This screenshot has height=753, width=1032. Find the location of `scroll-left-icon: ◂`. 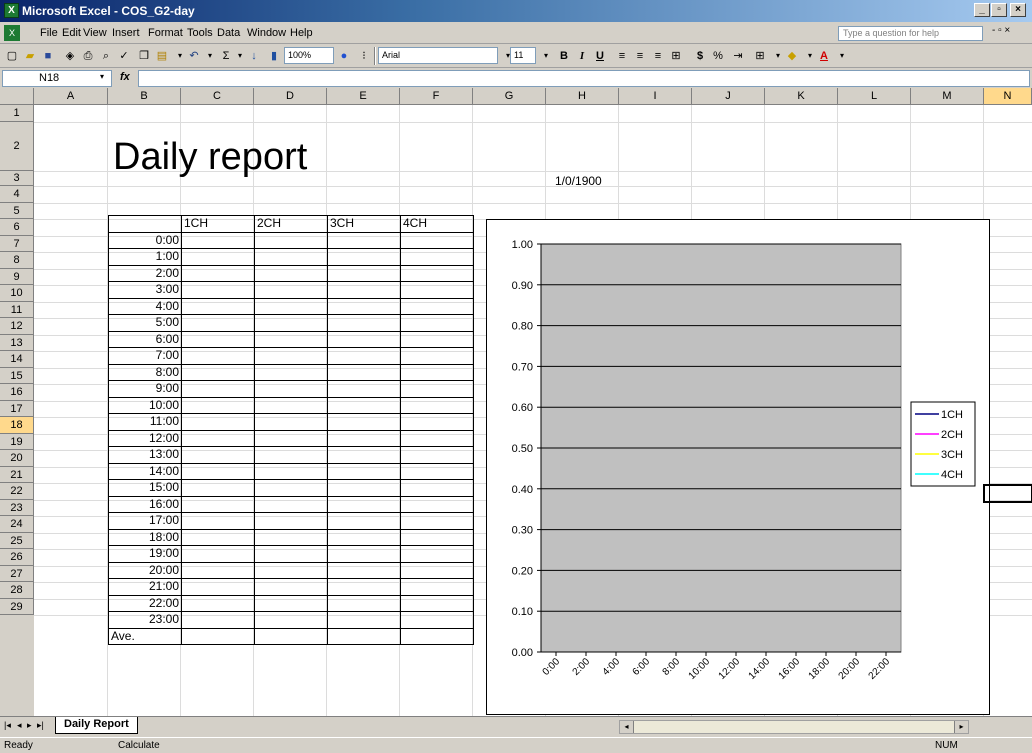

scroll-left-icon: ◂ is located at coordinates (627, 727).